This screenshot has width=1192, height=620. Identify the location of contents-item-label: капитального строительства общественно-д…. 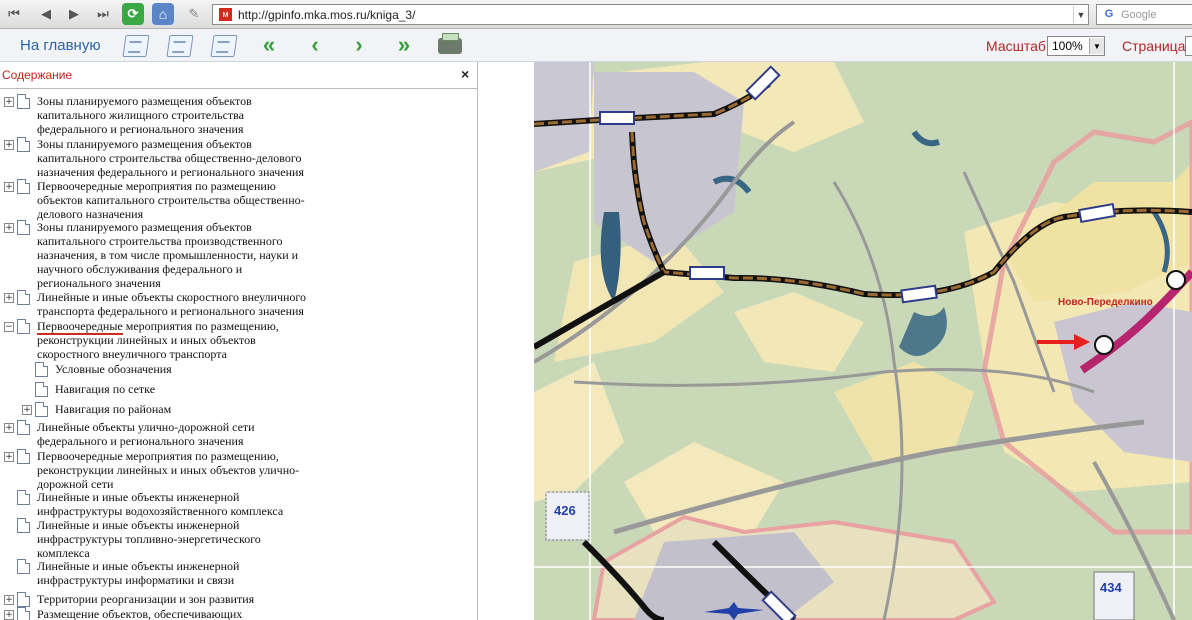
(169, 158).